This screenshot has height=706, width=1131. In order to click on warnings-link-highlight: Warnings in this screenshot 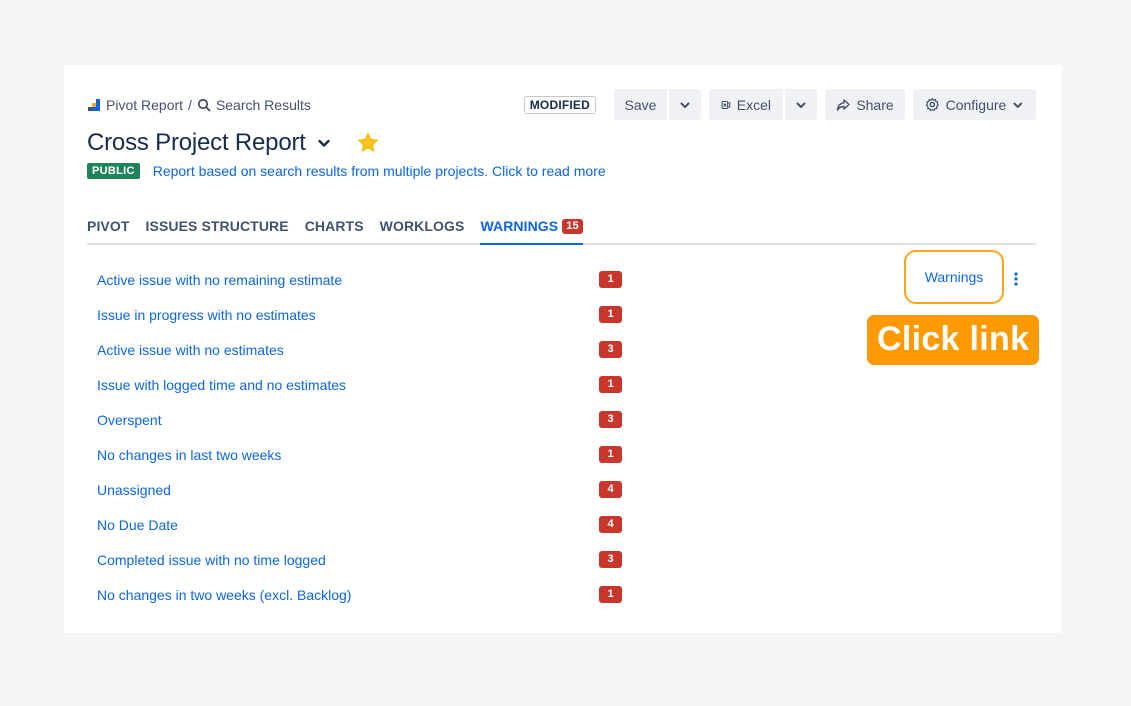, I will do `click(954, 277)`.